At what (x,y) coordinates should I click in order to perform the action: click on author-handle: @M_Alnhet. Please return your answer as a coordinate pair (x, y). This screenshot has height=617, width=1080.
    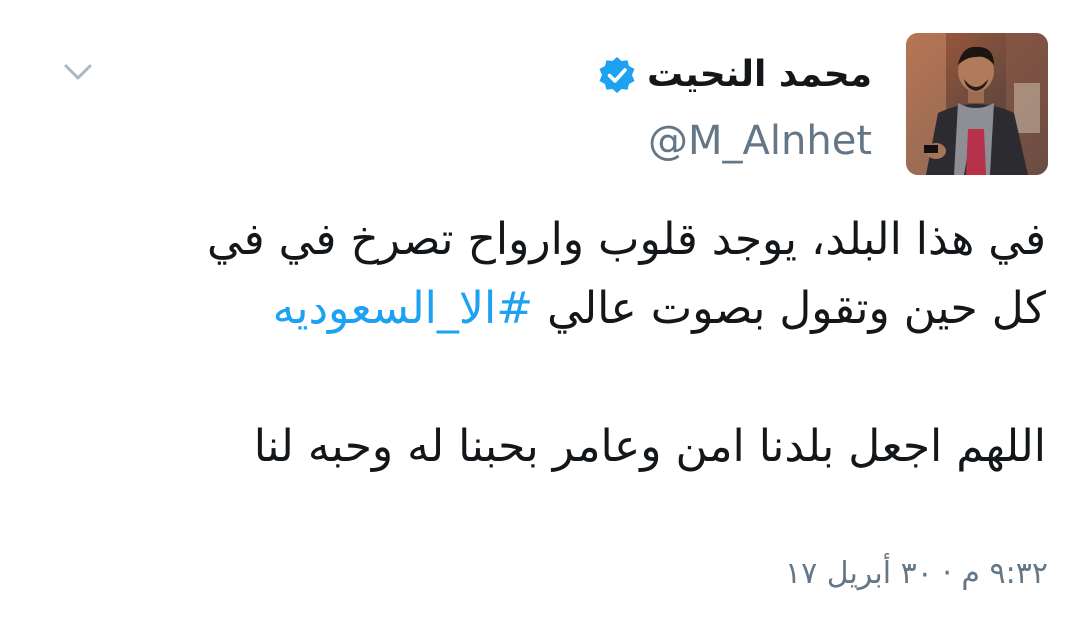
    Looking at the image, I should click on (760, 141).